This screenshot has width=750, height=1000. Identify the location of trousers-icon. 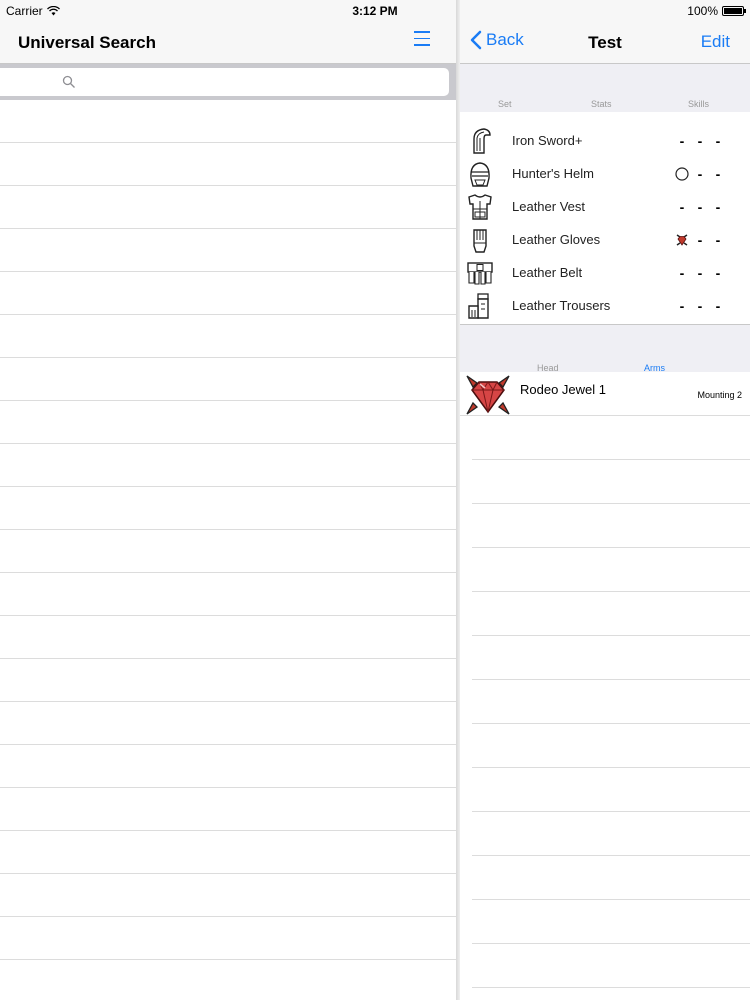
(478, 305).